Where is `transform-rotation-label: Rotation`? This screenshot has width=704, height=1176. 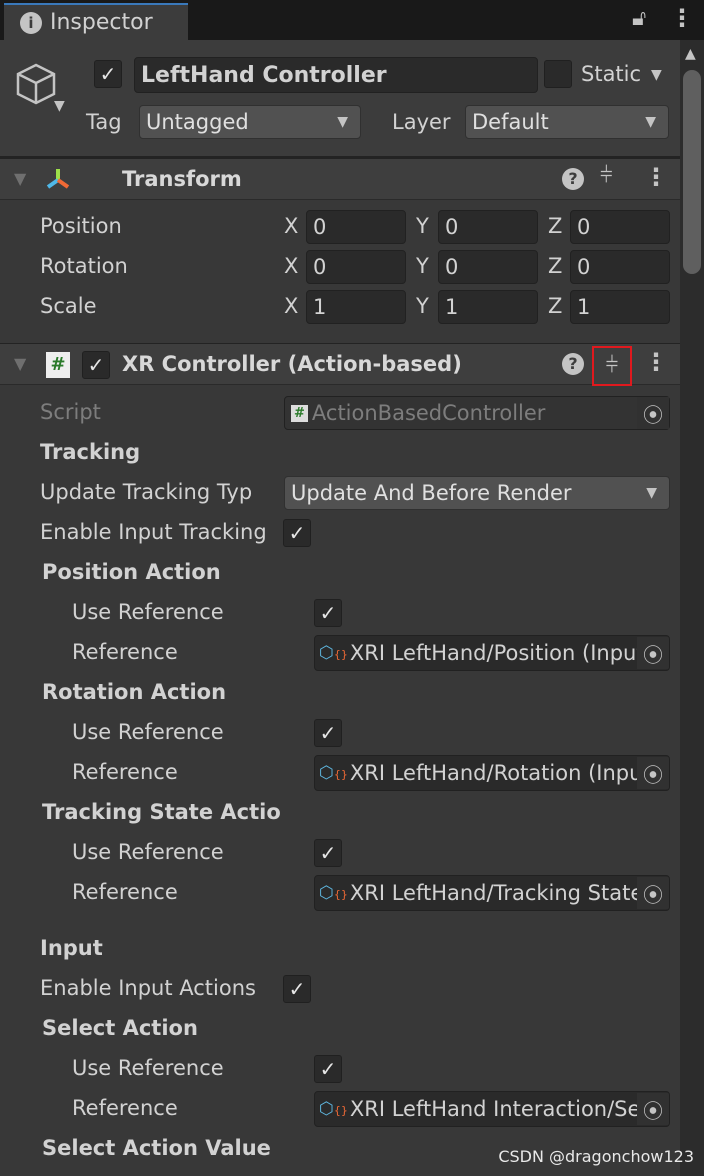 transform-rotation-label: Rotation is located at coordinates (84, 266).